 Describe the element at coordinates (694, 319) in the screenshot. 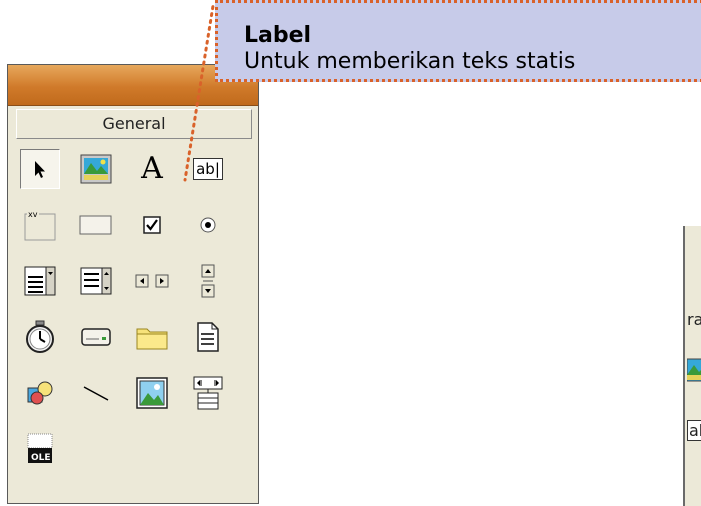

I see `partial-tab-fragment: ra` at that location.